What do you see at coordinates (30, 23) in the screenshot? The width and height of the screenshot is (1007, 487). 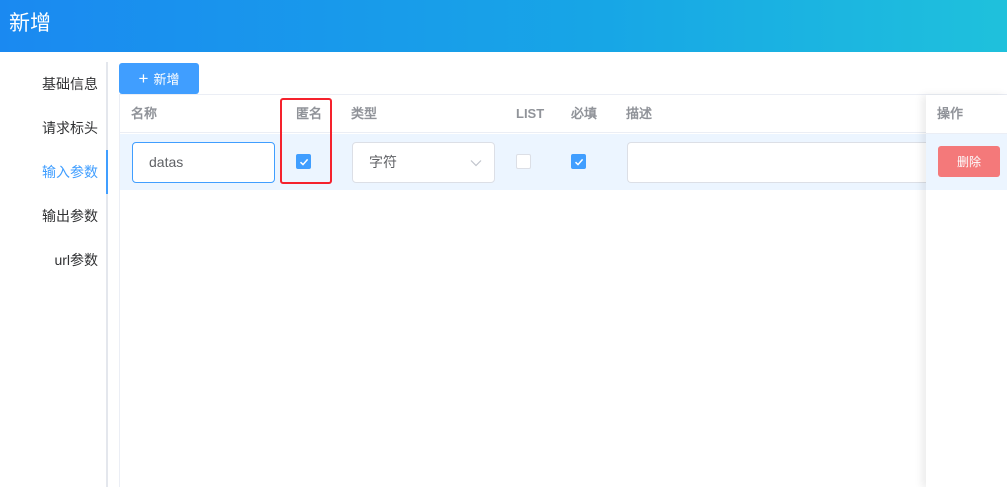 I see `page-title: 新增` at bounding box center [30, 23].